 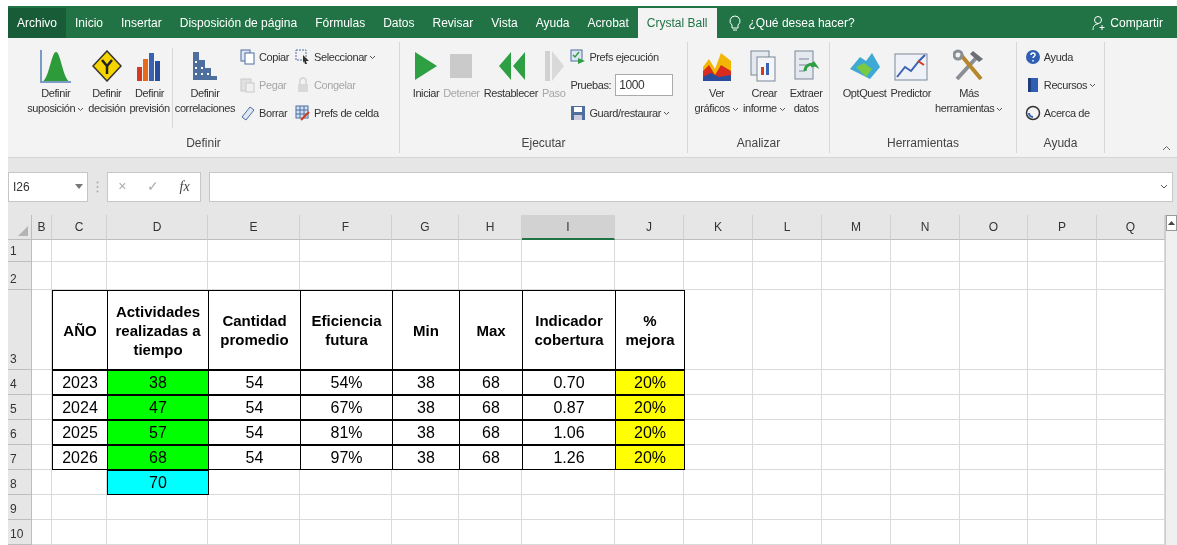 I want to click on ribbon-tab: Insertar, so click(x=141, y=23).